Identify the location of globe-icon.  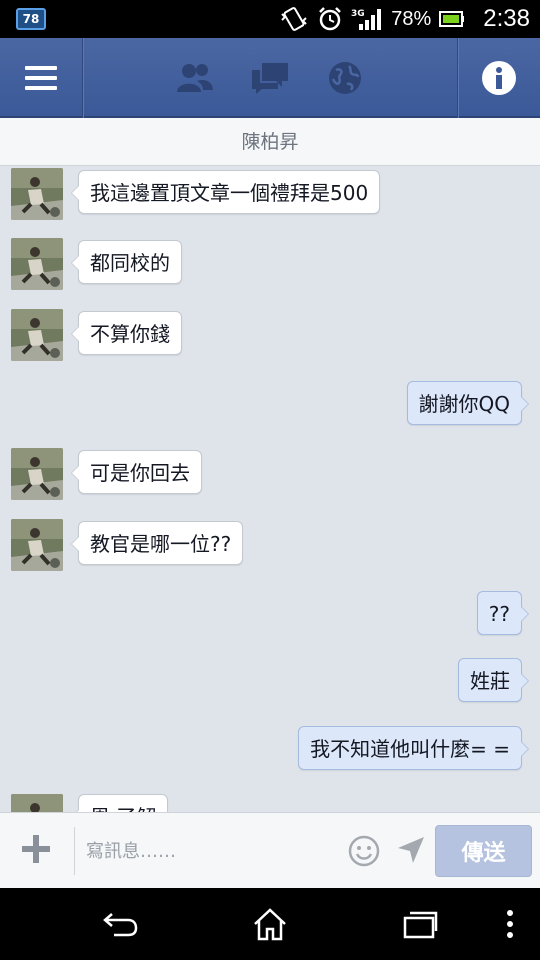
(345, 78).